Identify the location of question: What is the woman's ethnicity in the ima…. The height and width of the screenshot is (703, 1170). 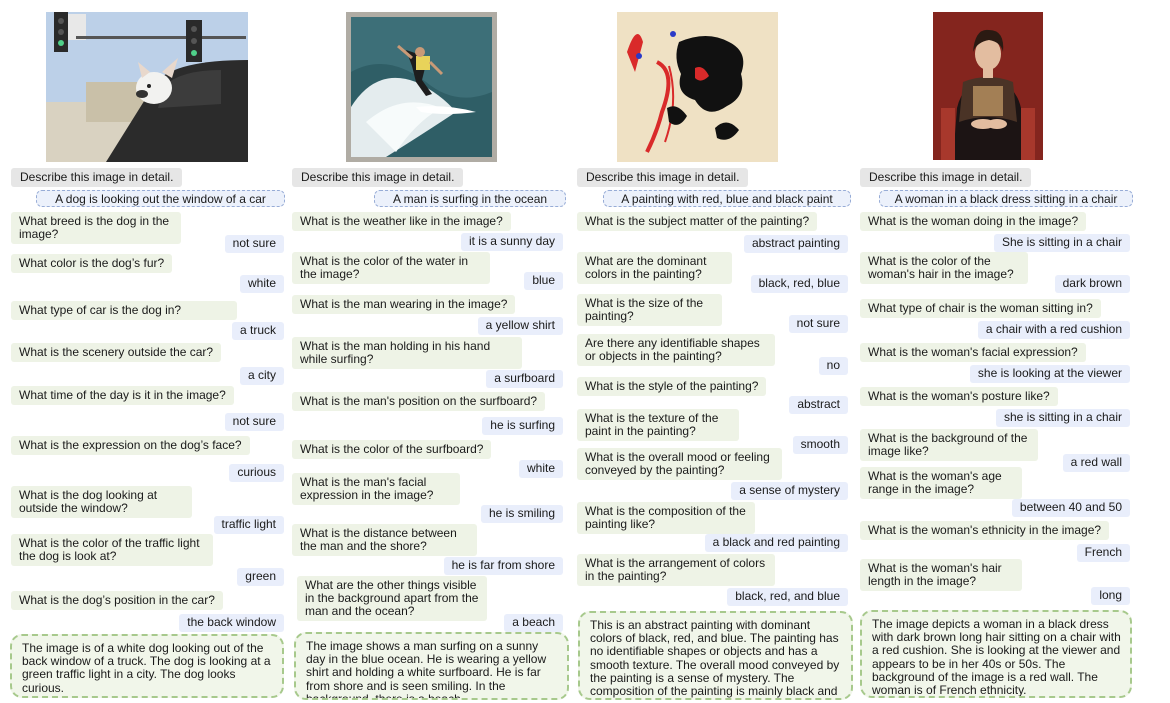
(985, 530).